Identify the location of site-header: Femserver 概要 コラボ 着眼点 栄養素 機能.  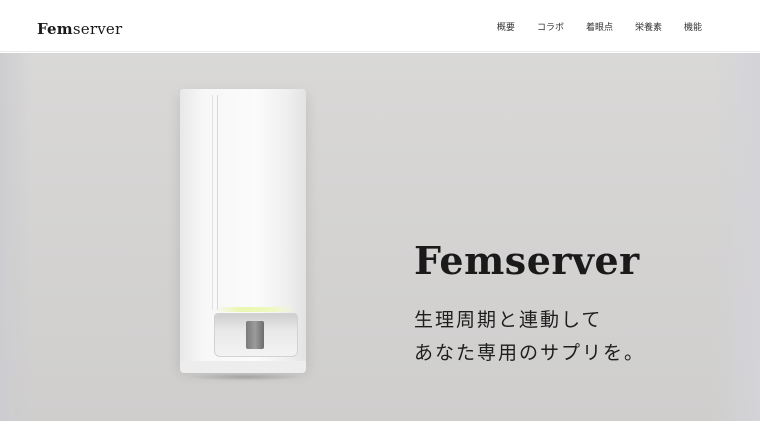
(380, 26).